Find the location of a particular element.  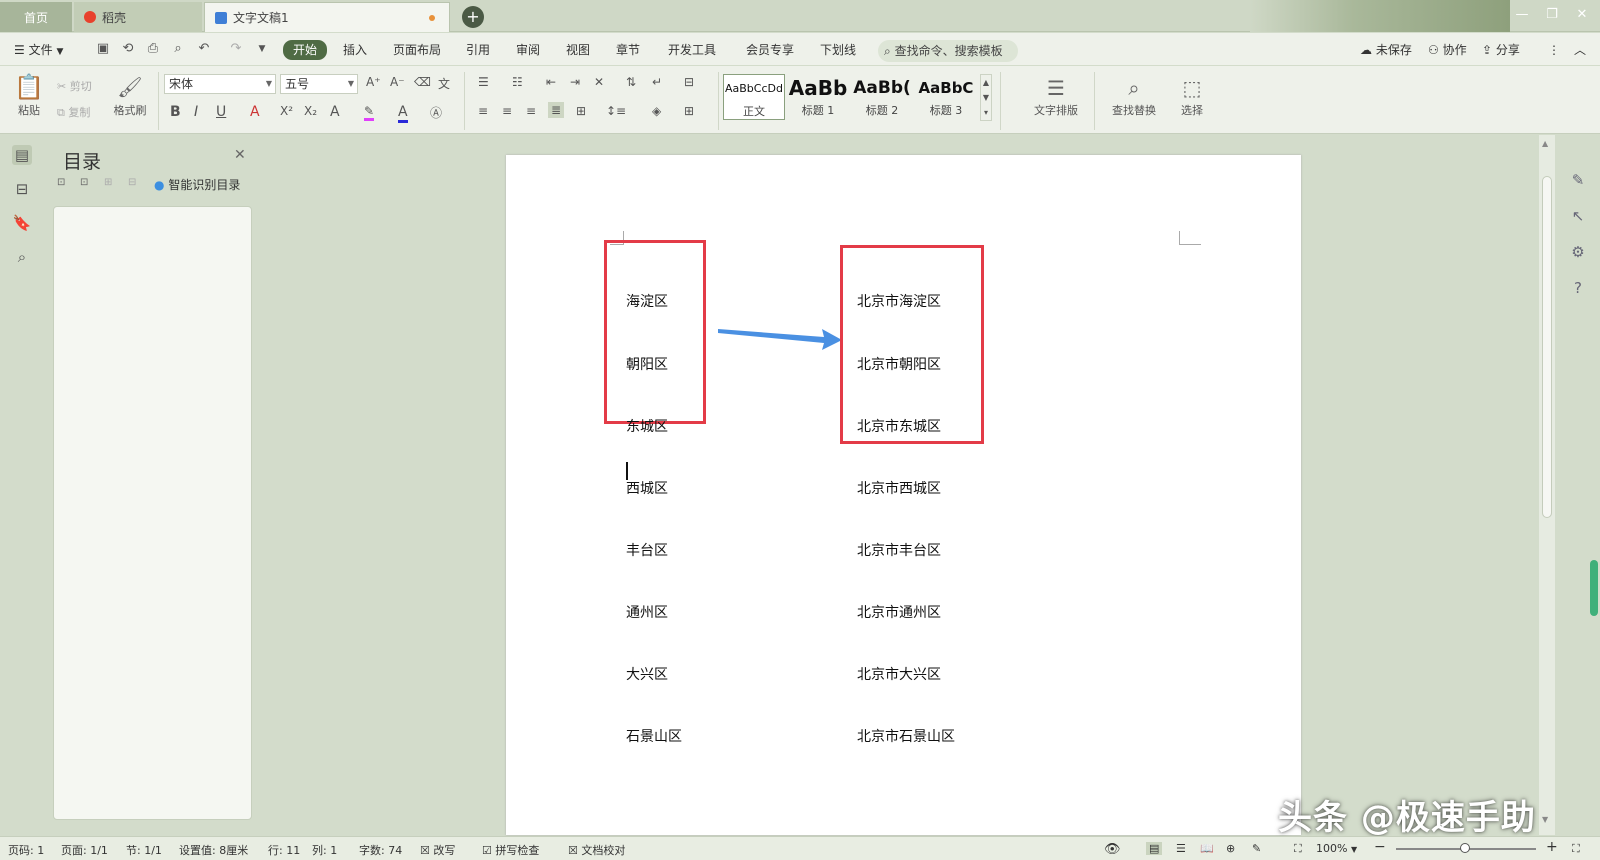

fit-page-icon: ⛶ is located at coordinates (1298, 849).